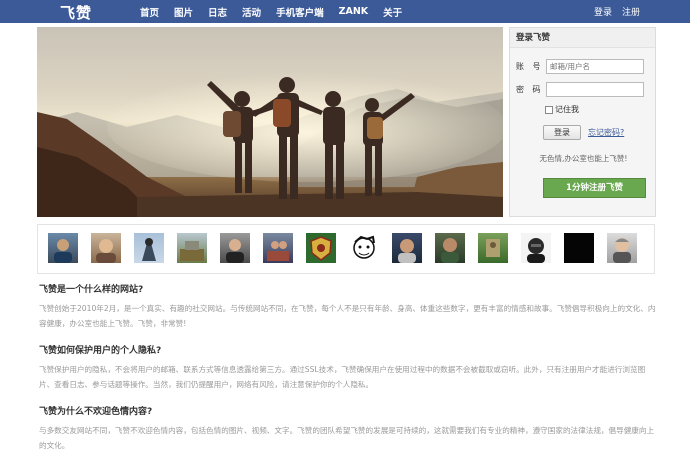 The width and height of the screenshot is (690, 460). Describe the element at coordinates (251, 12) in the screenshot. I see `nav-events: 活动` at that location.